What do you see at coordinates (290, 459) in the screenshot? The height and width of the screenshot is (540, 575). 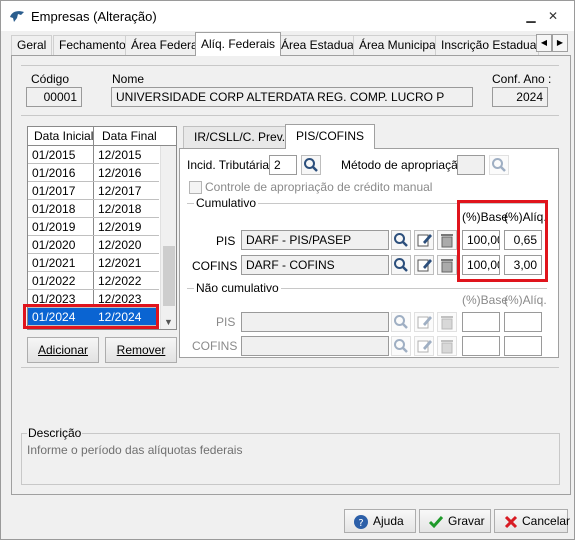 I see `descricao-group` at bounding box center [290, 459].